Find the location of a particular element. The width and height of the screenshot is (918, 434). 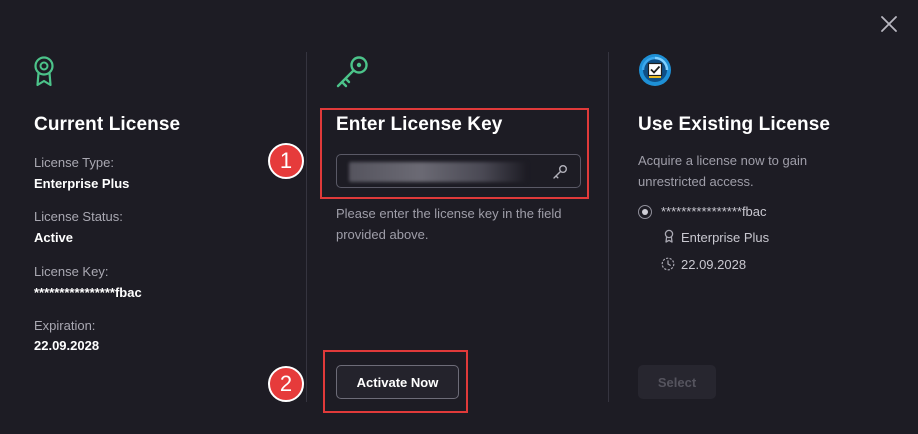

step1-badge: 1 is located at coordinates (286, 161).